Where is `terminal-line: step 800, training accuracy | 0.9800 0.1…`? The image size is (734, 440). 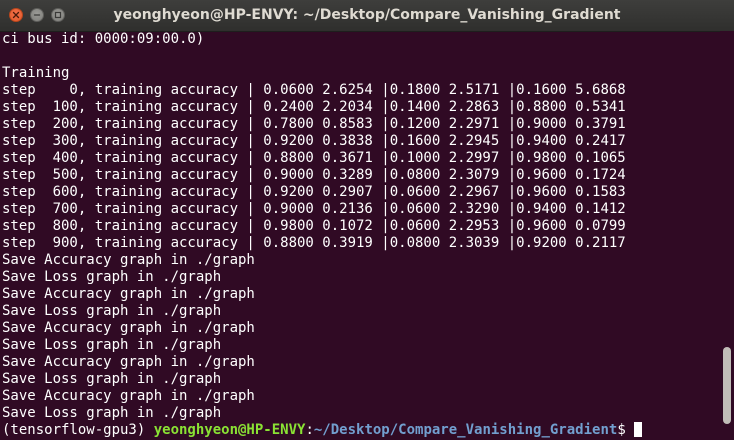 terminal-line: step 800, training accuracy | 0.9800 0.1… is located at coordinates (314, 226).